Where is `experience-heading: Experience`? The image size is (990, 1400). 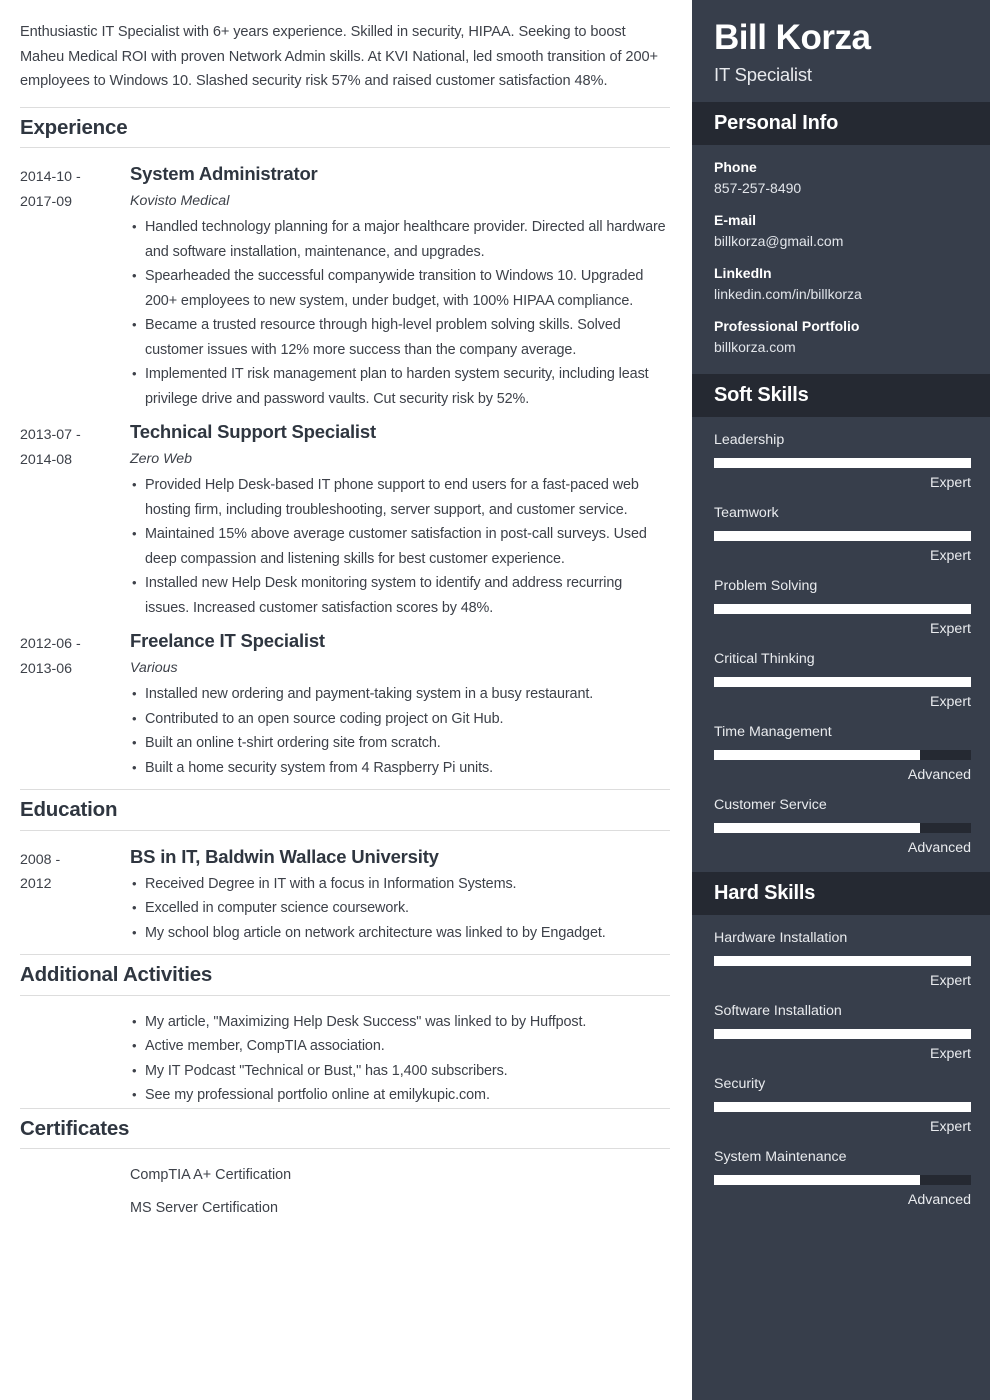
experience-heading: Experience is located at coordinates (74, 127).